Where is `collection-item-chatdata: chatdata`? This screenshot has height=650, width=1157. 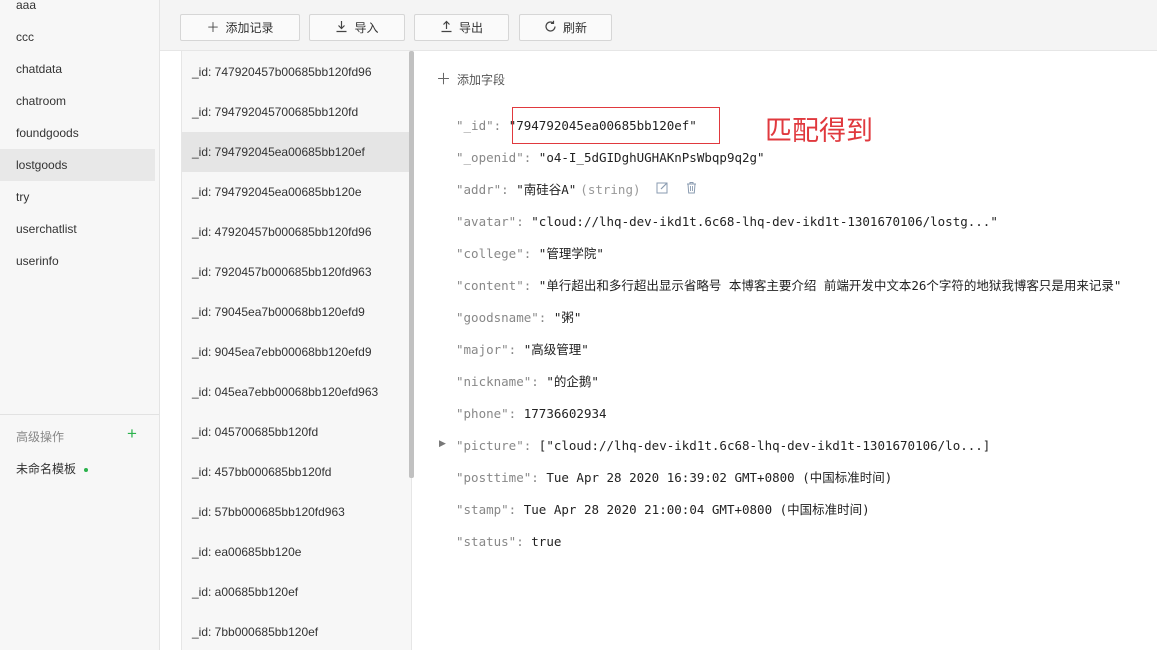 collection-item-chatdata: chatdata is located at coordinates (77, 69).